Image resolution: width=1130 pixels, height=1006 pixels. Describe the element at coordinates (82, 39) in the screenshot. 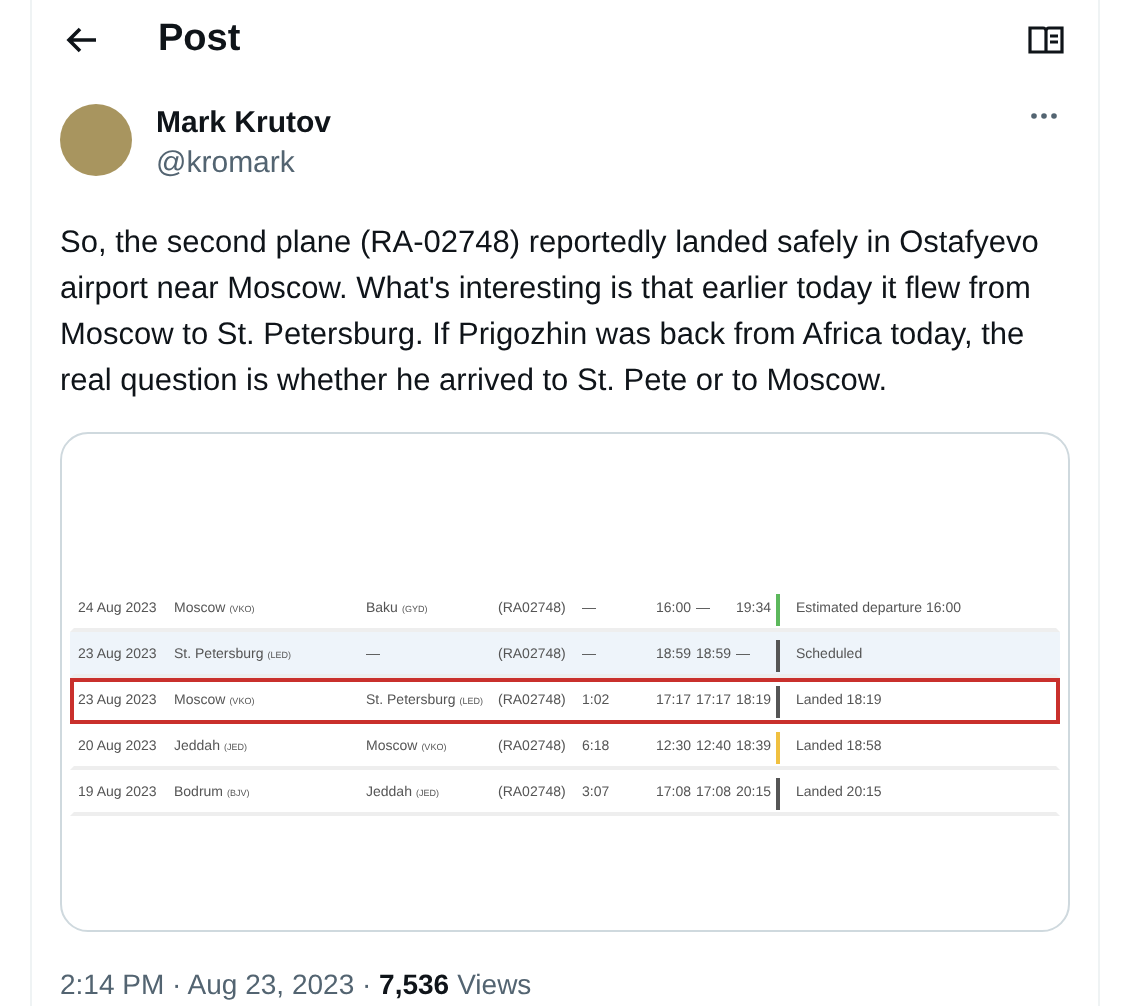

I see `back-arrow-icon` at that location.